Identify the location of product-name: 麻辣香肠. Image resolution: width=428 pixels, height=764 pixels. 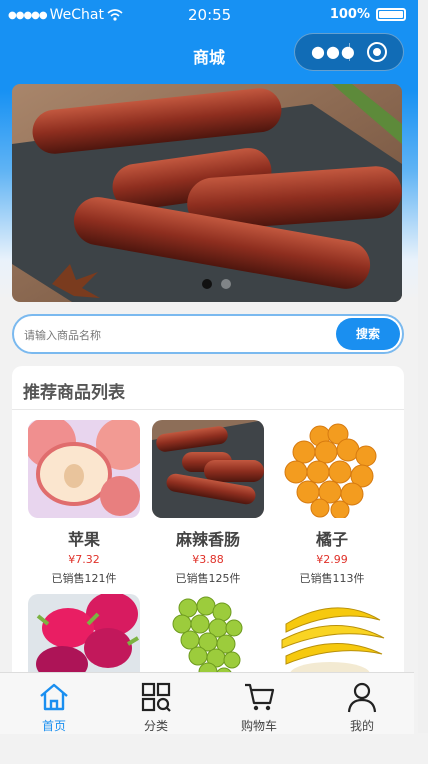
(207, 539).